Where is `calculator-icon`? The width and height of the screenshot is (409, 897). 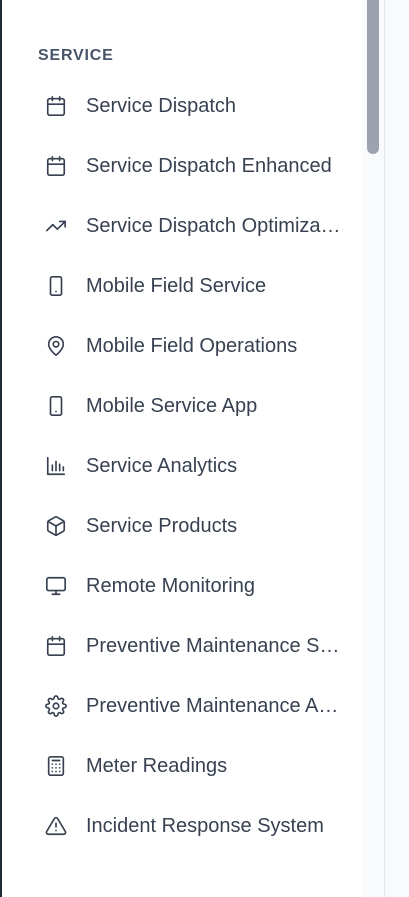 calculator-icon is located at coordinates (56, 766).